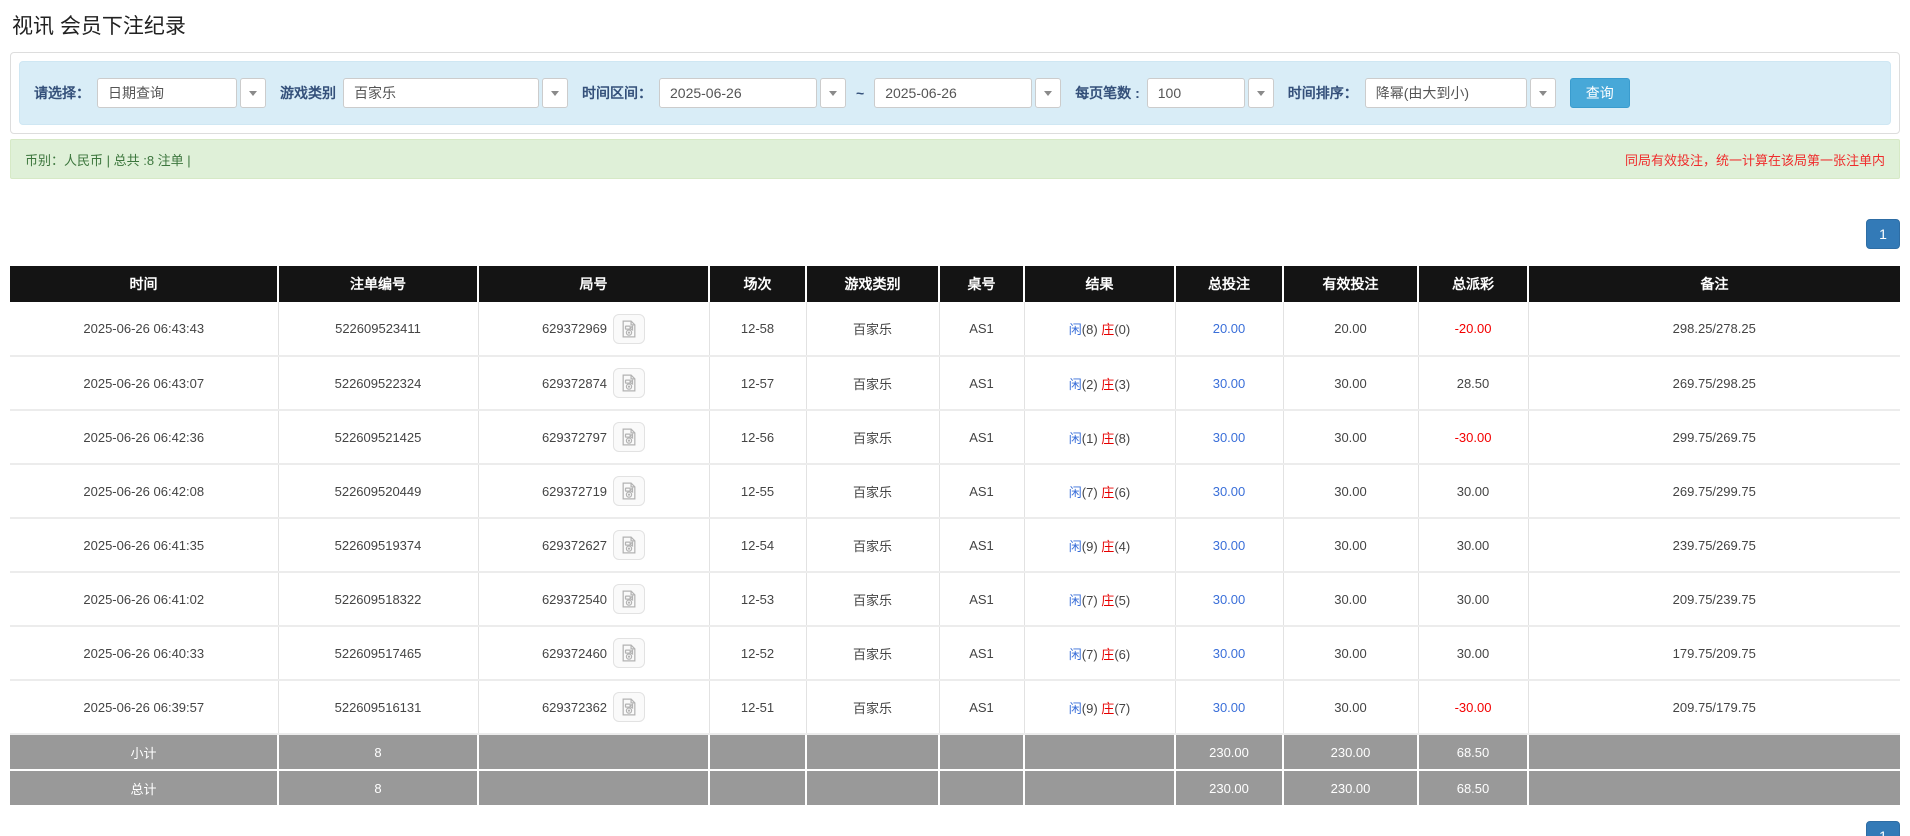 The image size is (1910, 836). What do you see at coordinates (594, 752) in the screenshot?
I see `cell-round-id` at bounding box center [594, 752].